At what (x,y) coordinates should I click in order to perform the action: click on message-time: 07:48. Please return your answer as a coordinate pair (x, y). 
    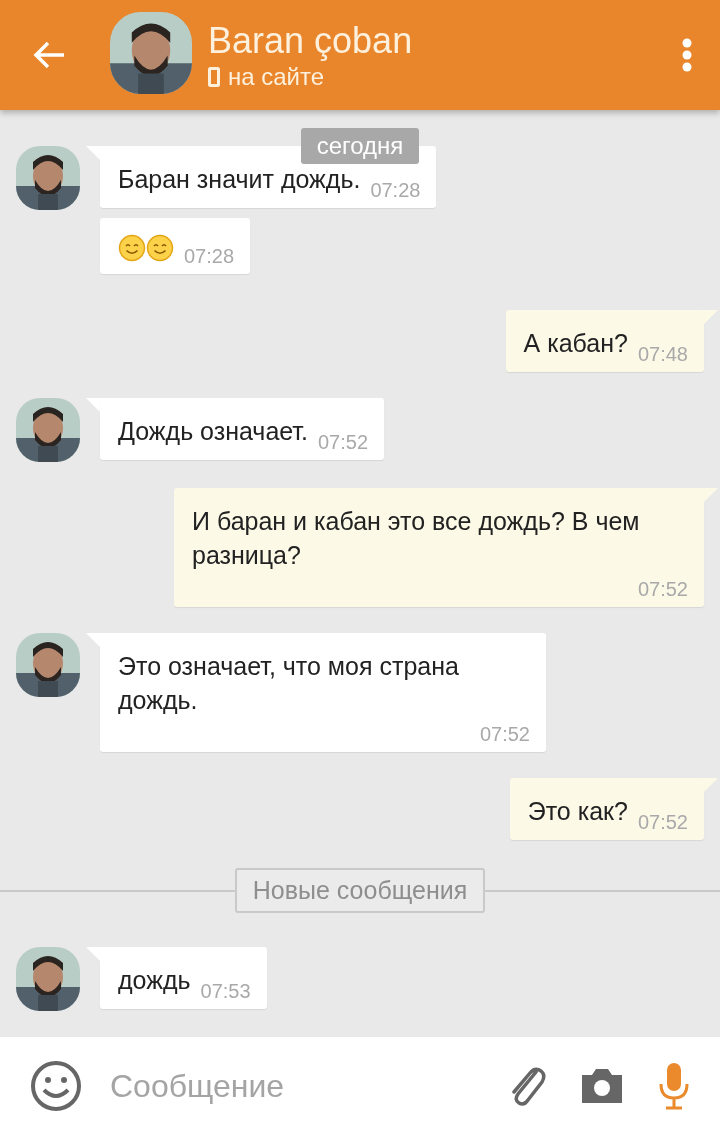
    Looking at the image, I should click on (662, 354).